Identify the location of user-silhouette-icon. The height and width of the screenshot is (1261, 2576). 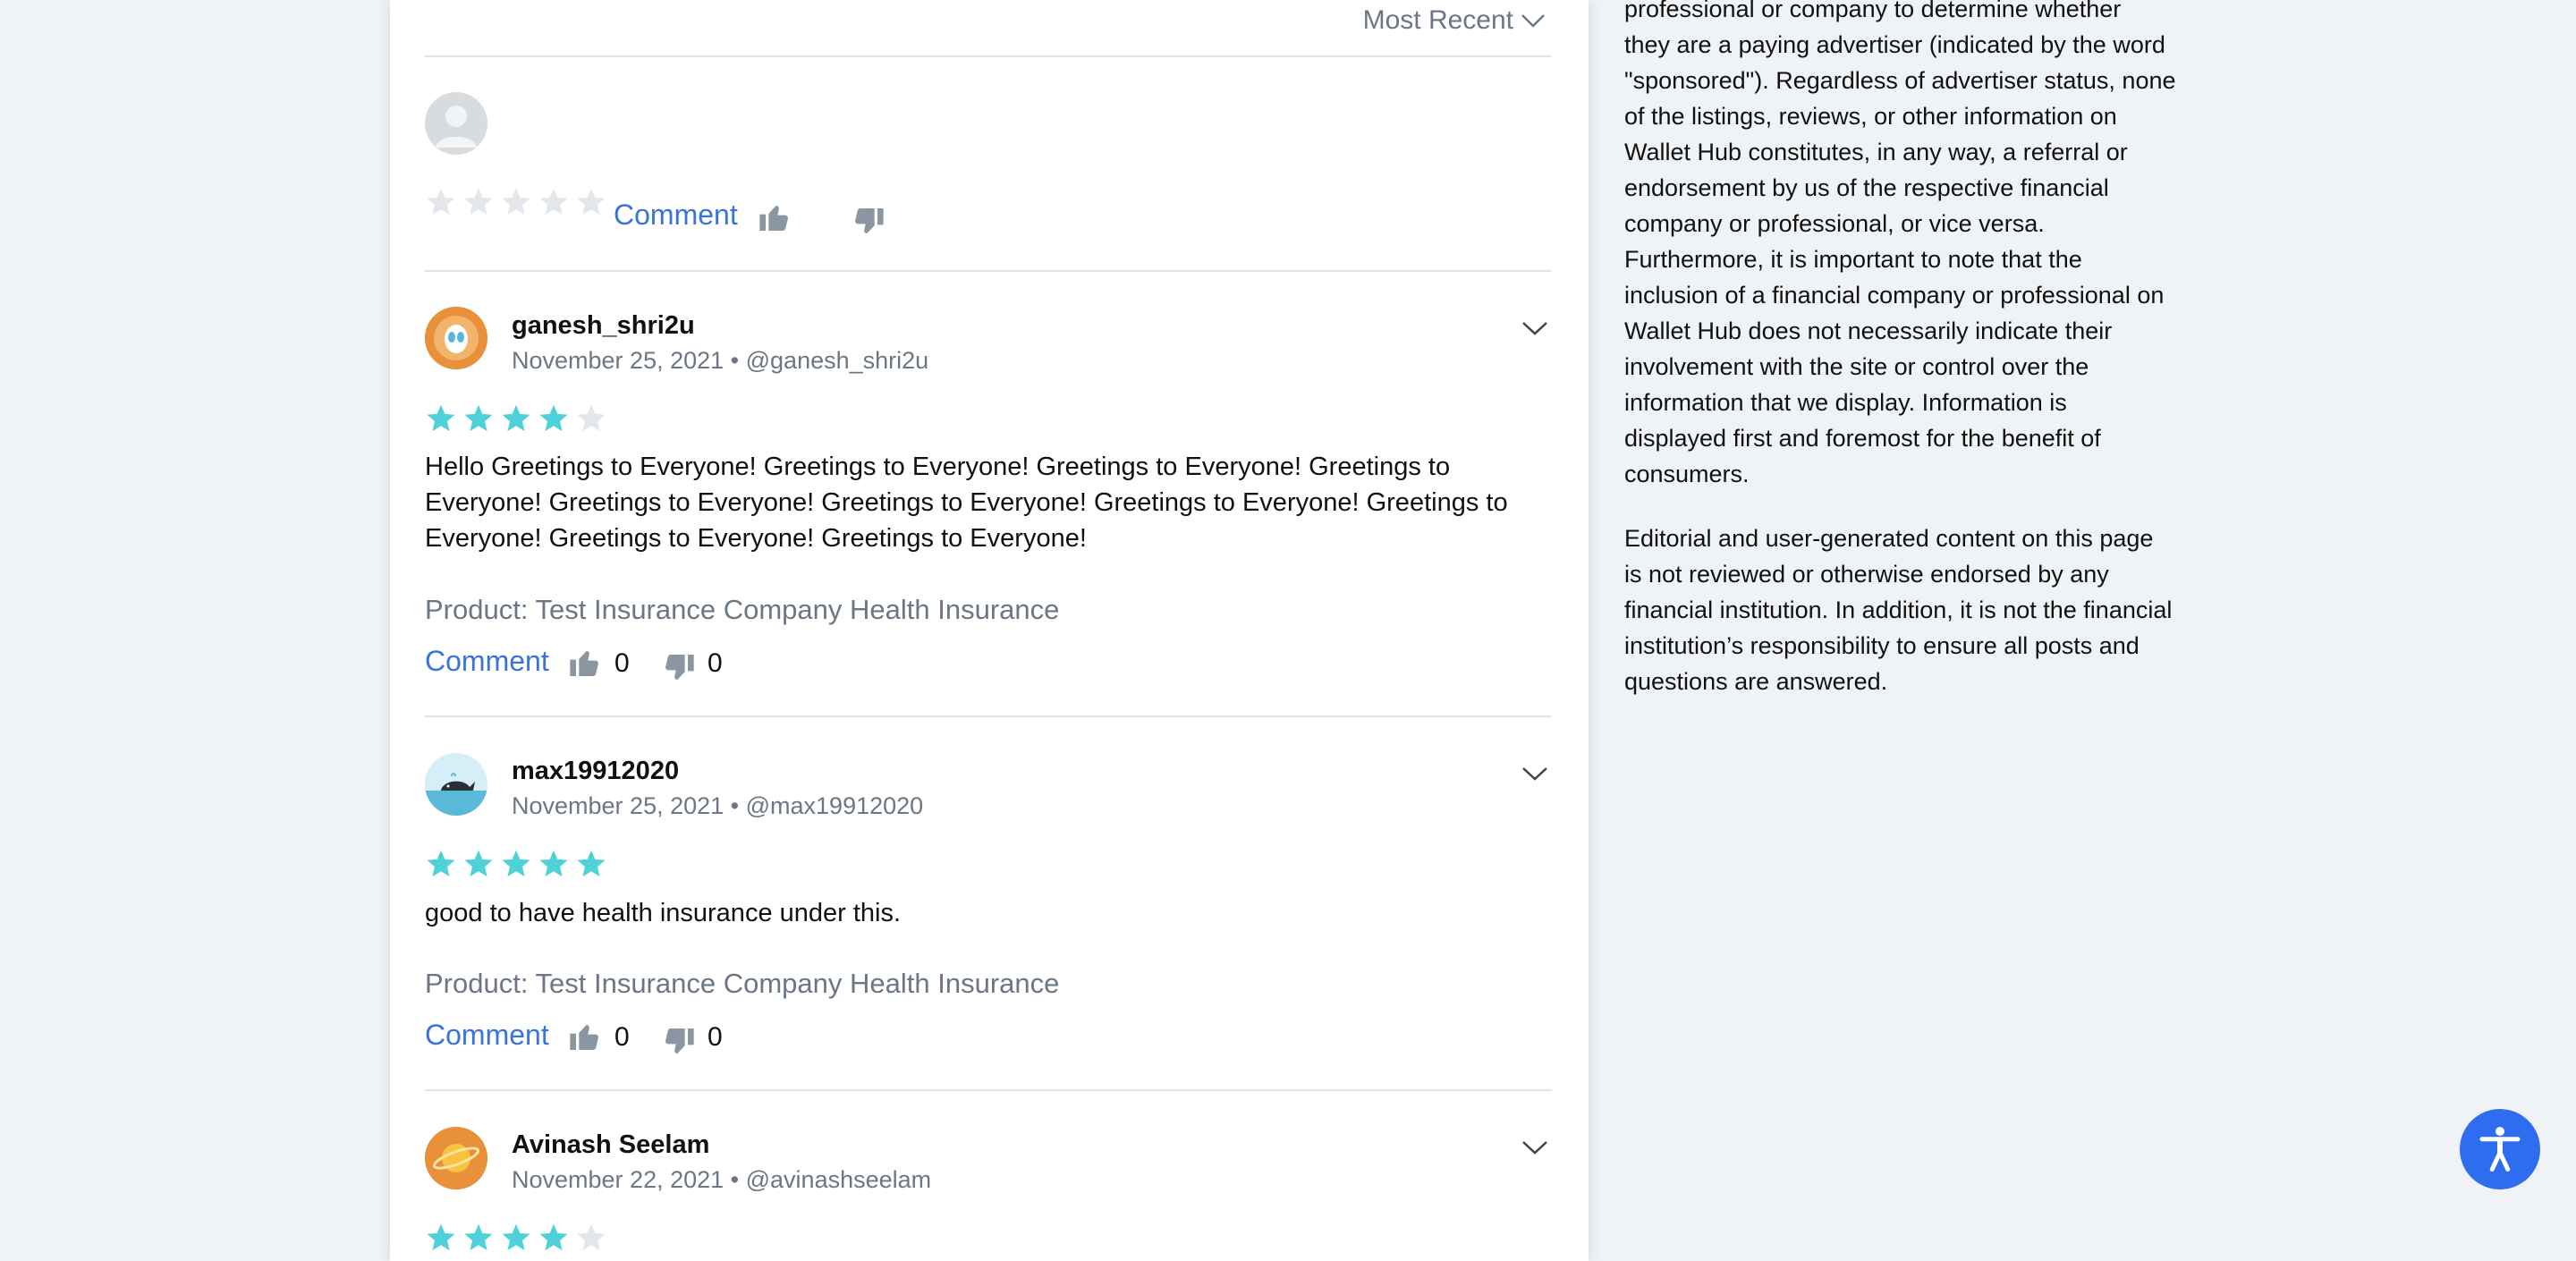
(456, 127).